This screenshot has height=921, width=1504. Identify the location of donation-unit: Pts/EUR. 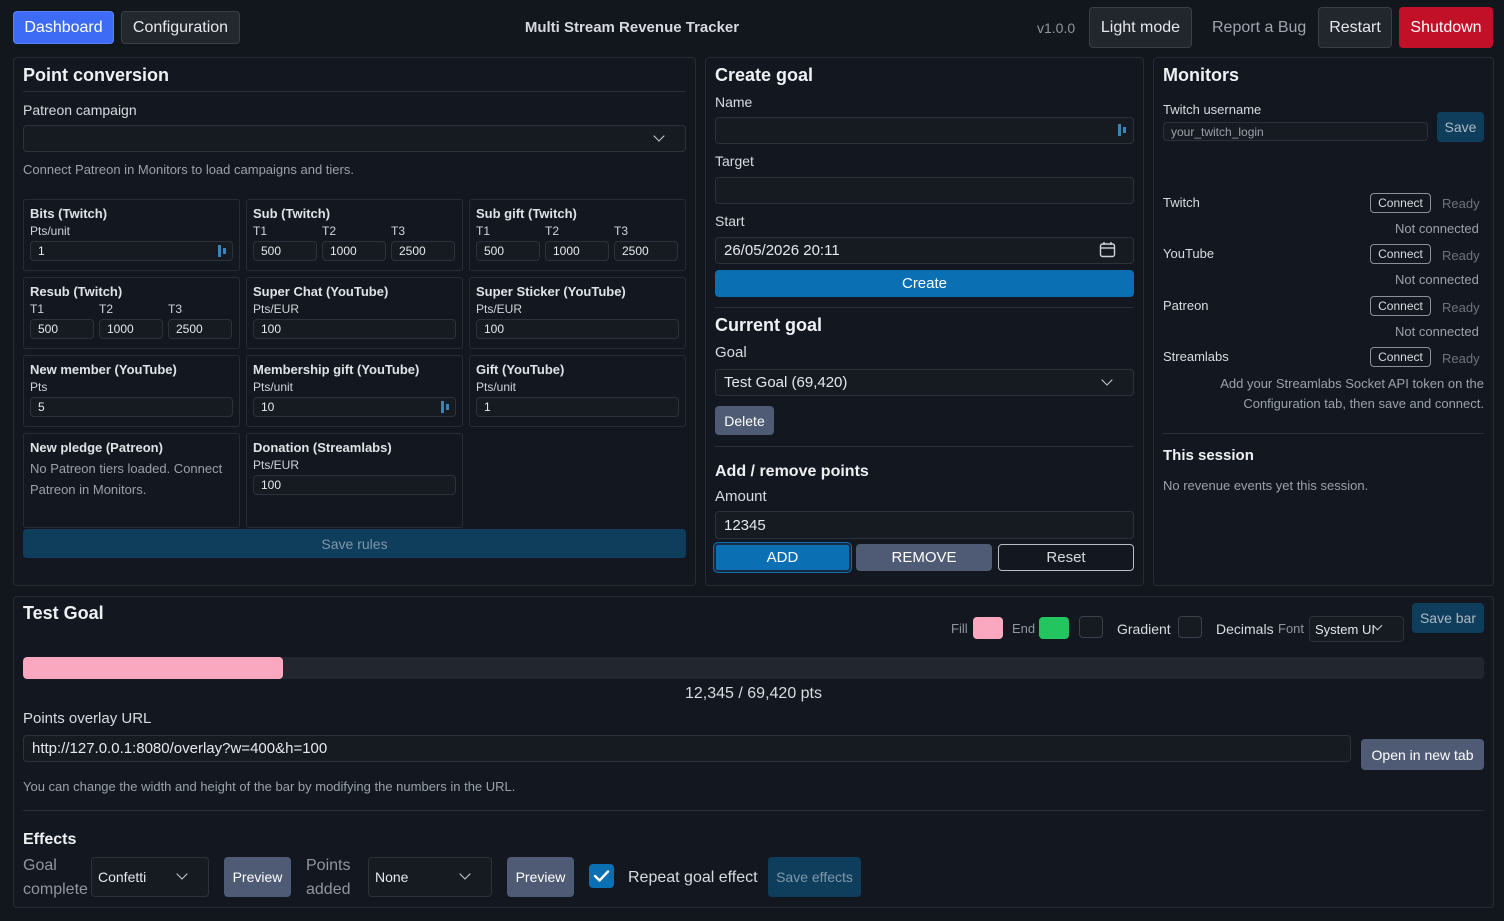
(276, 465).